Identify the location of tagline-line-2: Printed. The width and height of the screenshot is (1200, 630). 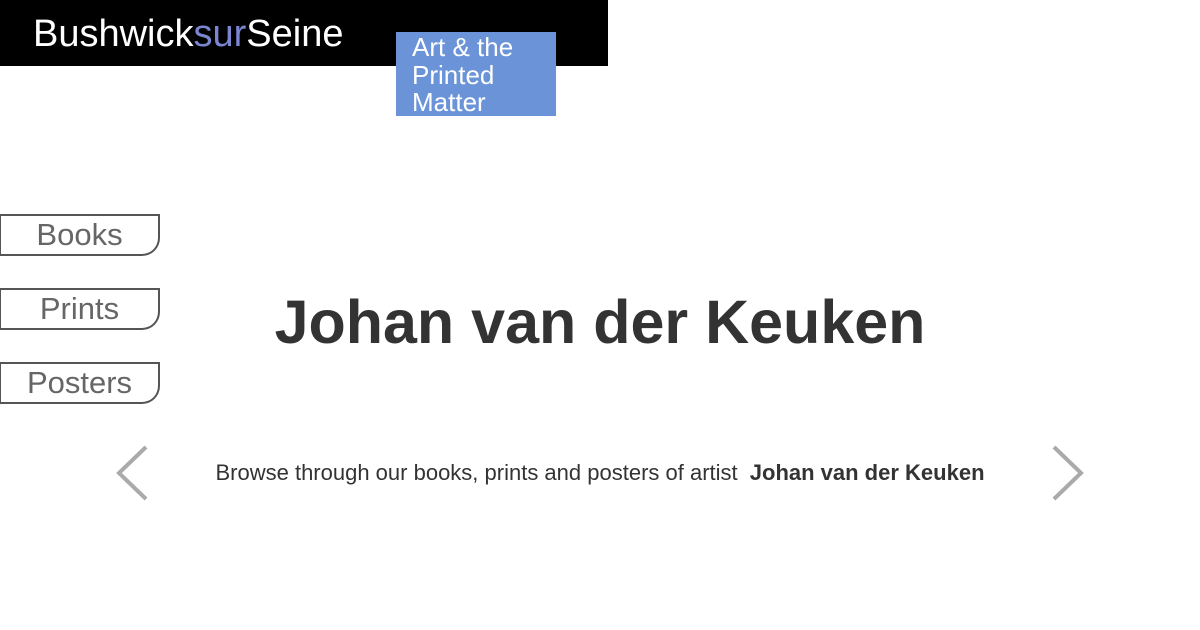
(453, 74).